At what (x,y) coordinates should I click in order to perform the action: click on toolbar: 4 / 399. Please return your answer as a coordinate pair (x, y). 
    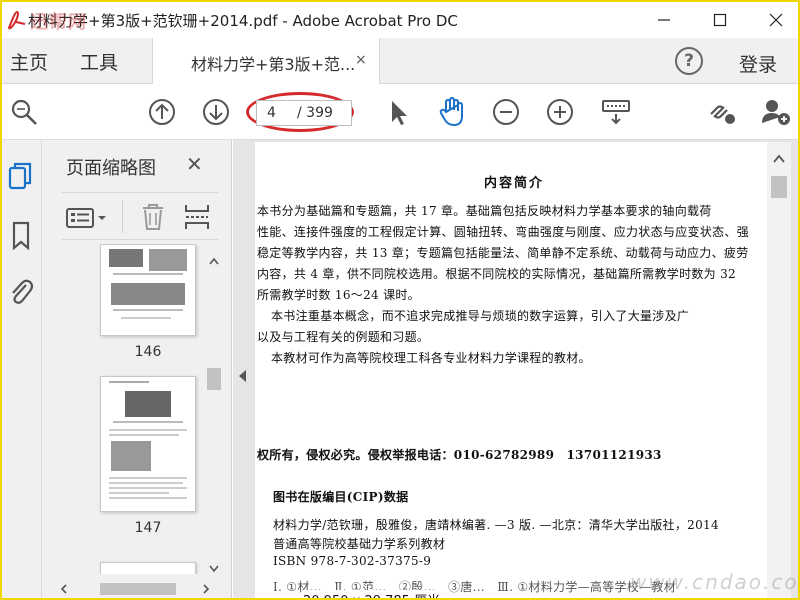
    Looking at the image, I should click on (400, 112).